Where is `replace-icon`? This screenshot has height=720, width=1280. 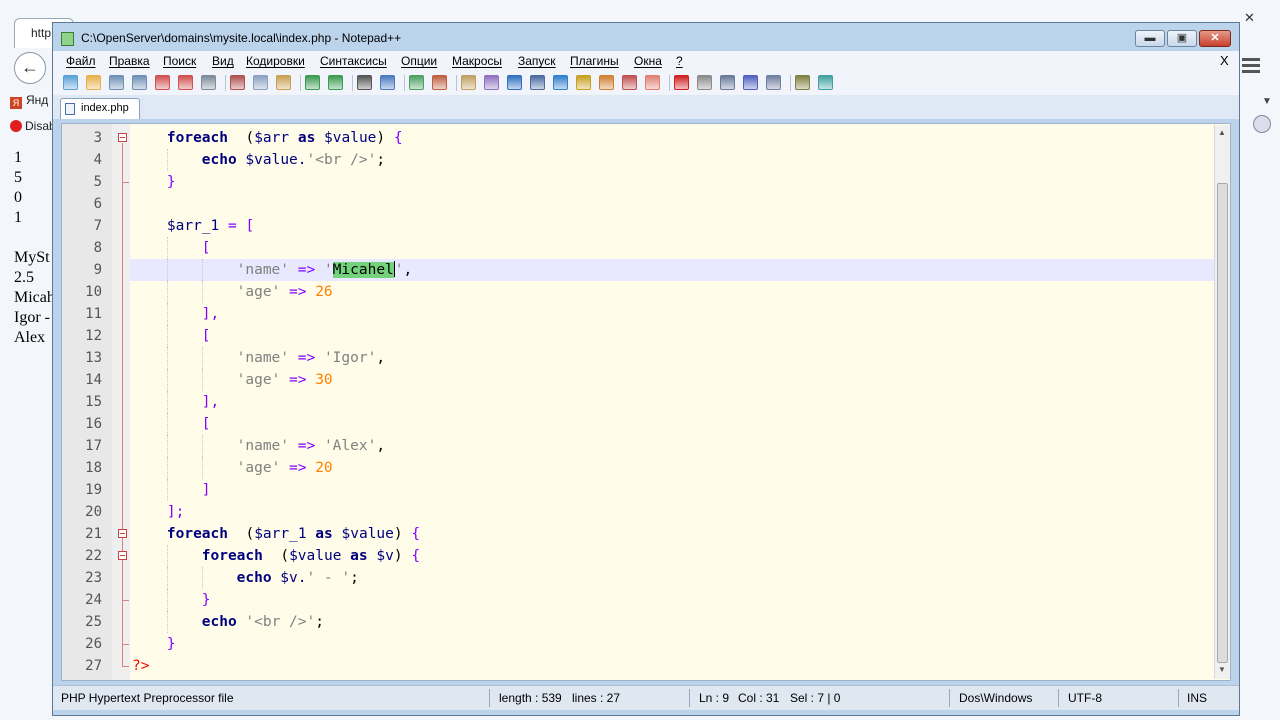 replace-icon is located at coordinates (387, 82).